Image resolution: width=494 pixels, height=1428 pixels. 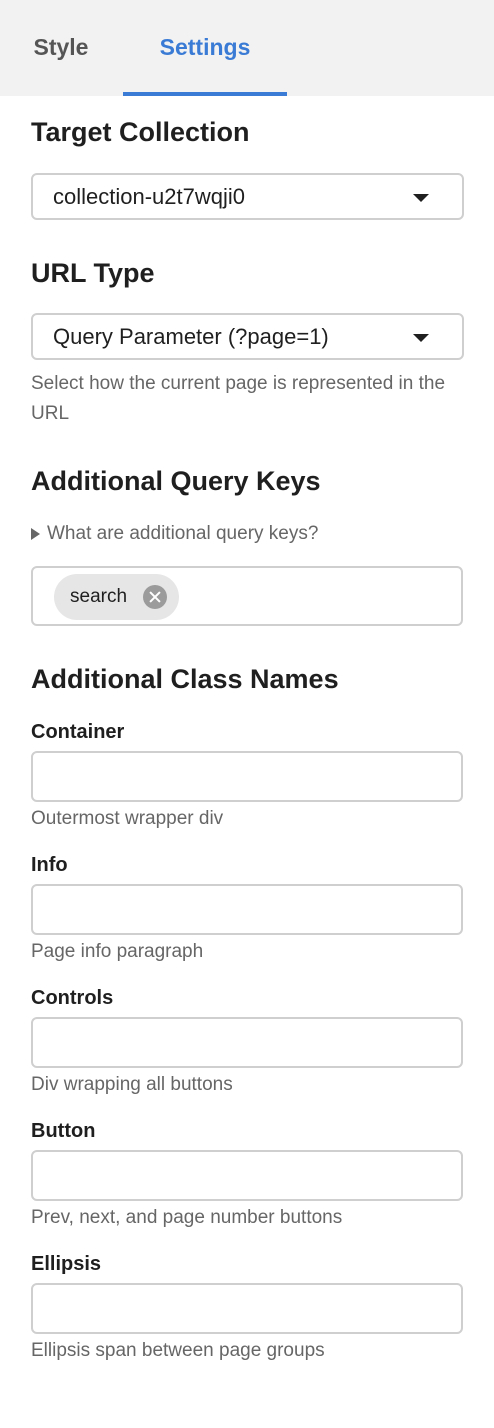 What do you see at coordinates (205, 48) in the screenshot?
I see `tab-settings: Settings` at bounding box center [205, 48].